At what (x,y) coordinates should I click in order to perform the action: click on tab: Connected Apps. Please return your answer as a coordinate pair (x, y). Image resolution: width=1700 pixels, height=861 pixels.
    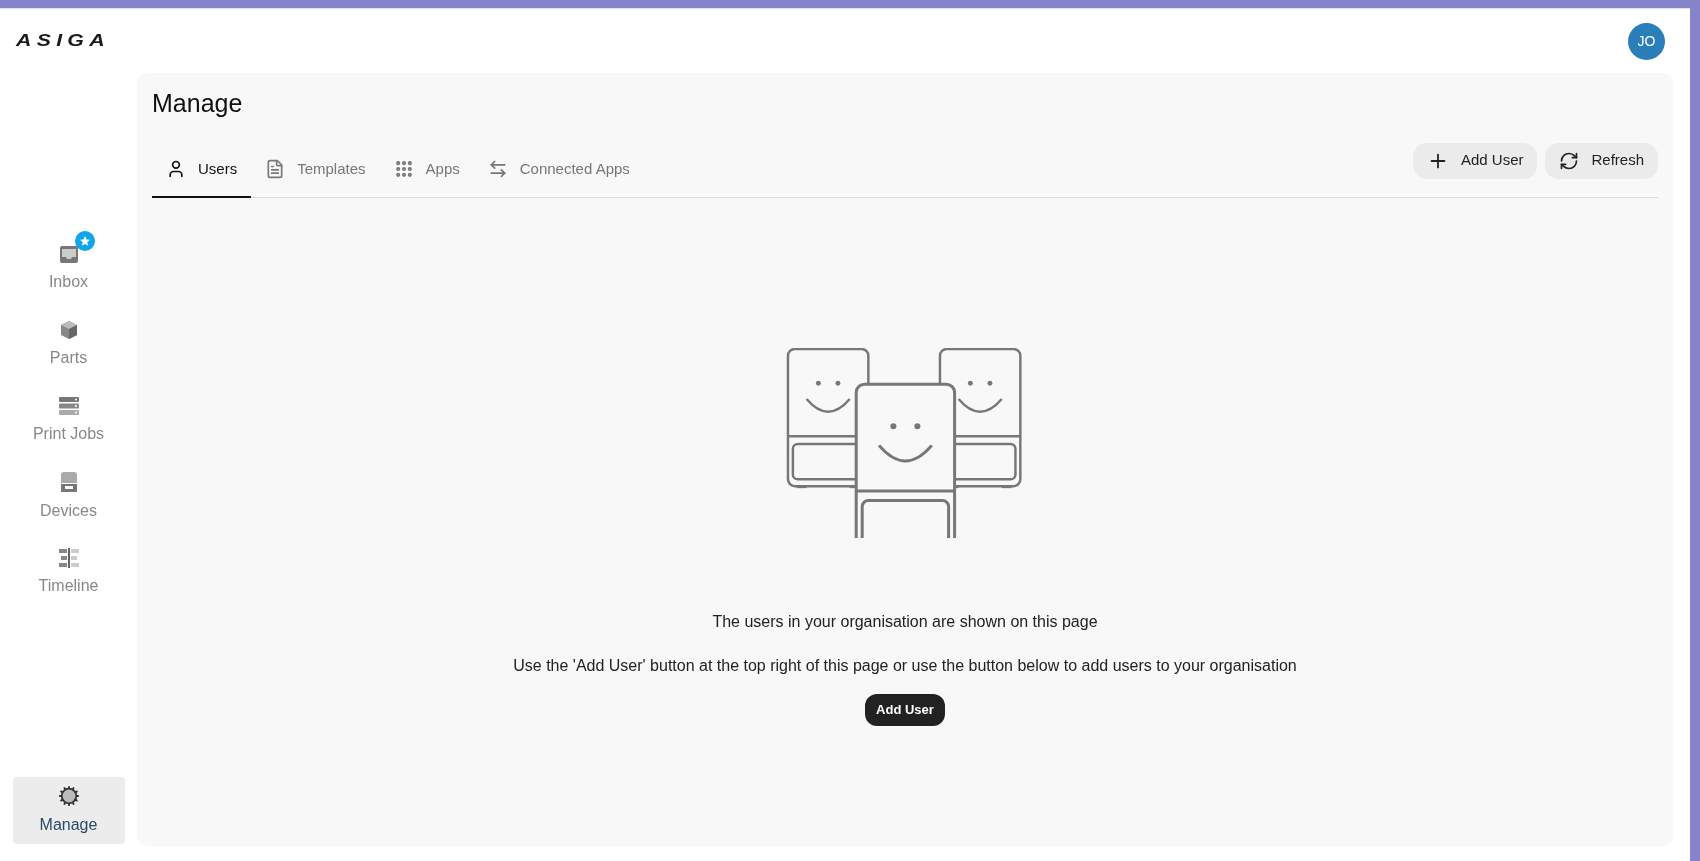
    Looking at the image, I should click on (558, 170).